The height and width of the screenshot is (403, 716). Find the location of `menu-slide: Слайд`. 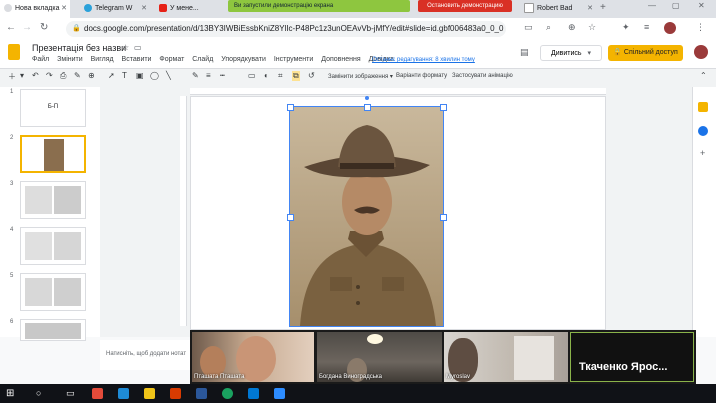

menu-slide: Слайд is located at coordinates (202, 59).